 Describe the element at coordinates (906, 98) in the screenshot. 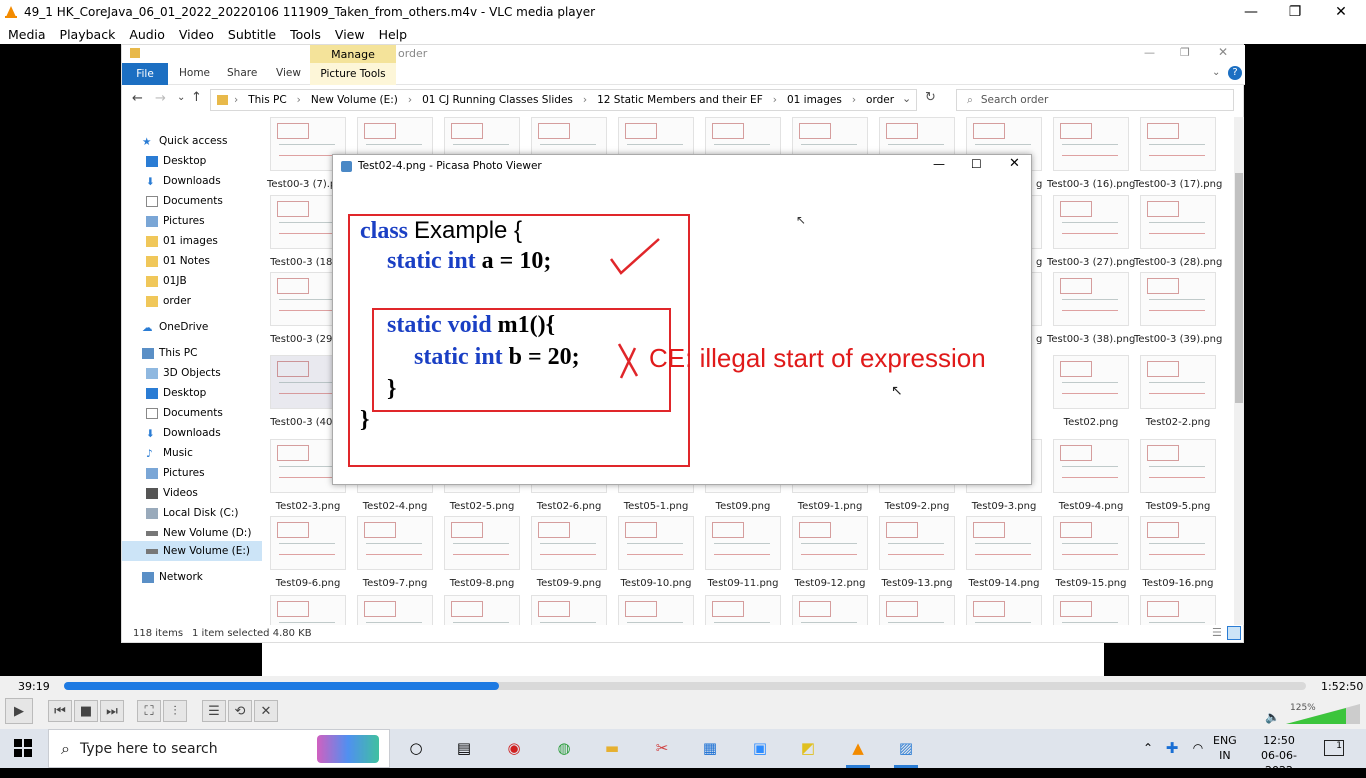

I see `address-dropdown-icon: ⌄` at that location.